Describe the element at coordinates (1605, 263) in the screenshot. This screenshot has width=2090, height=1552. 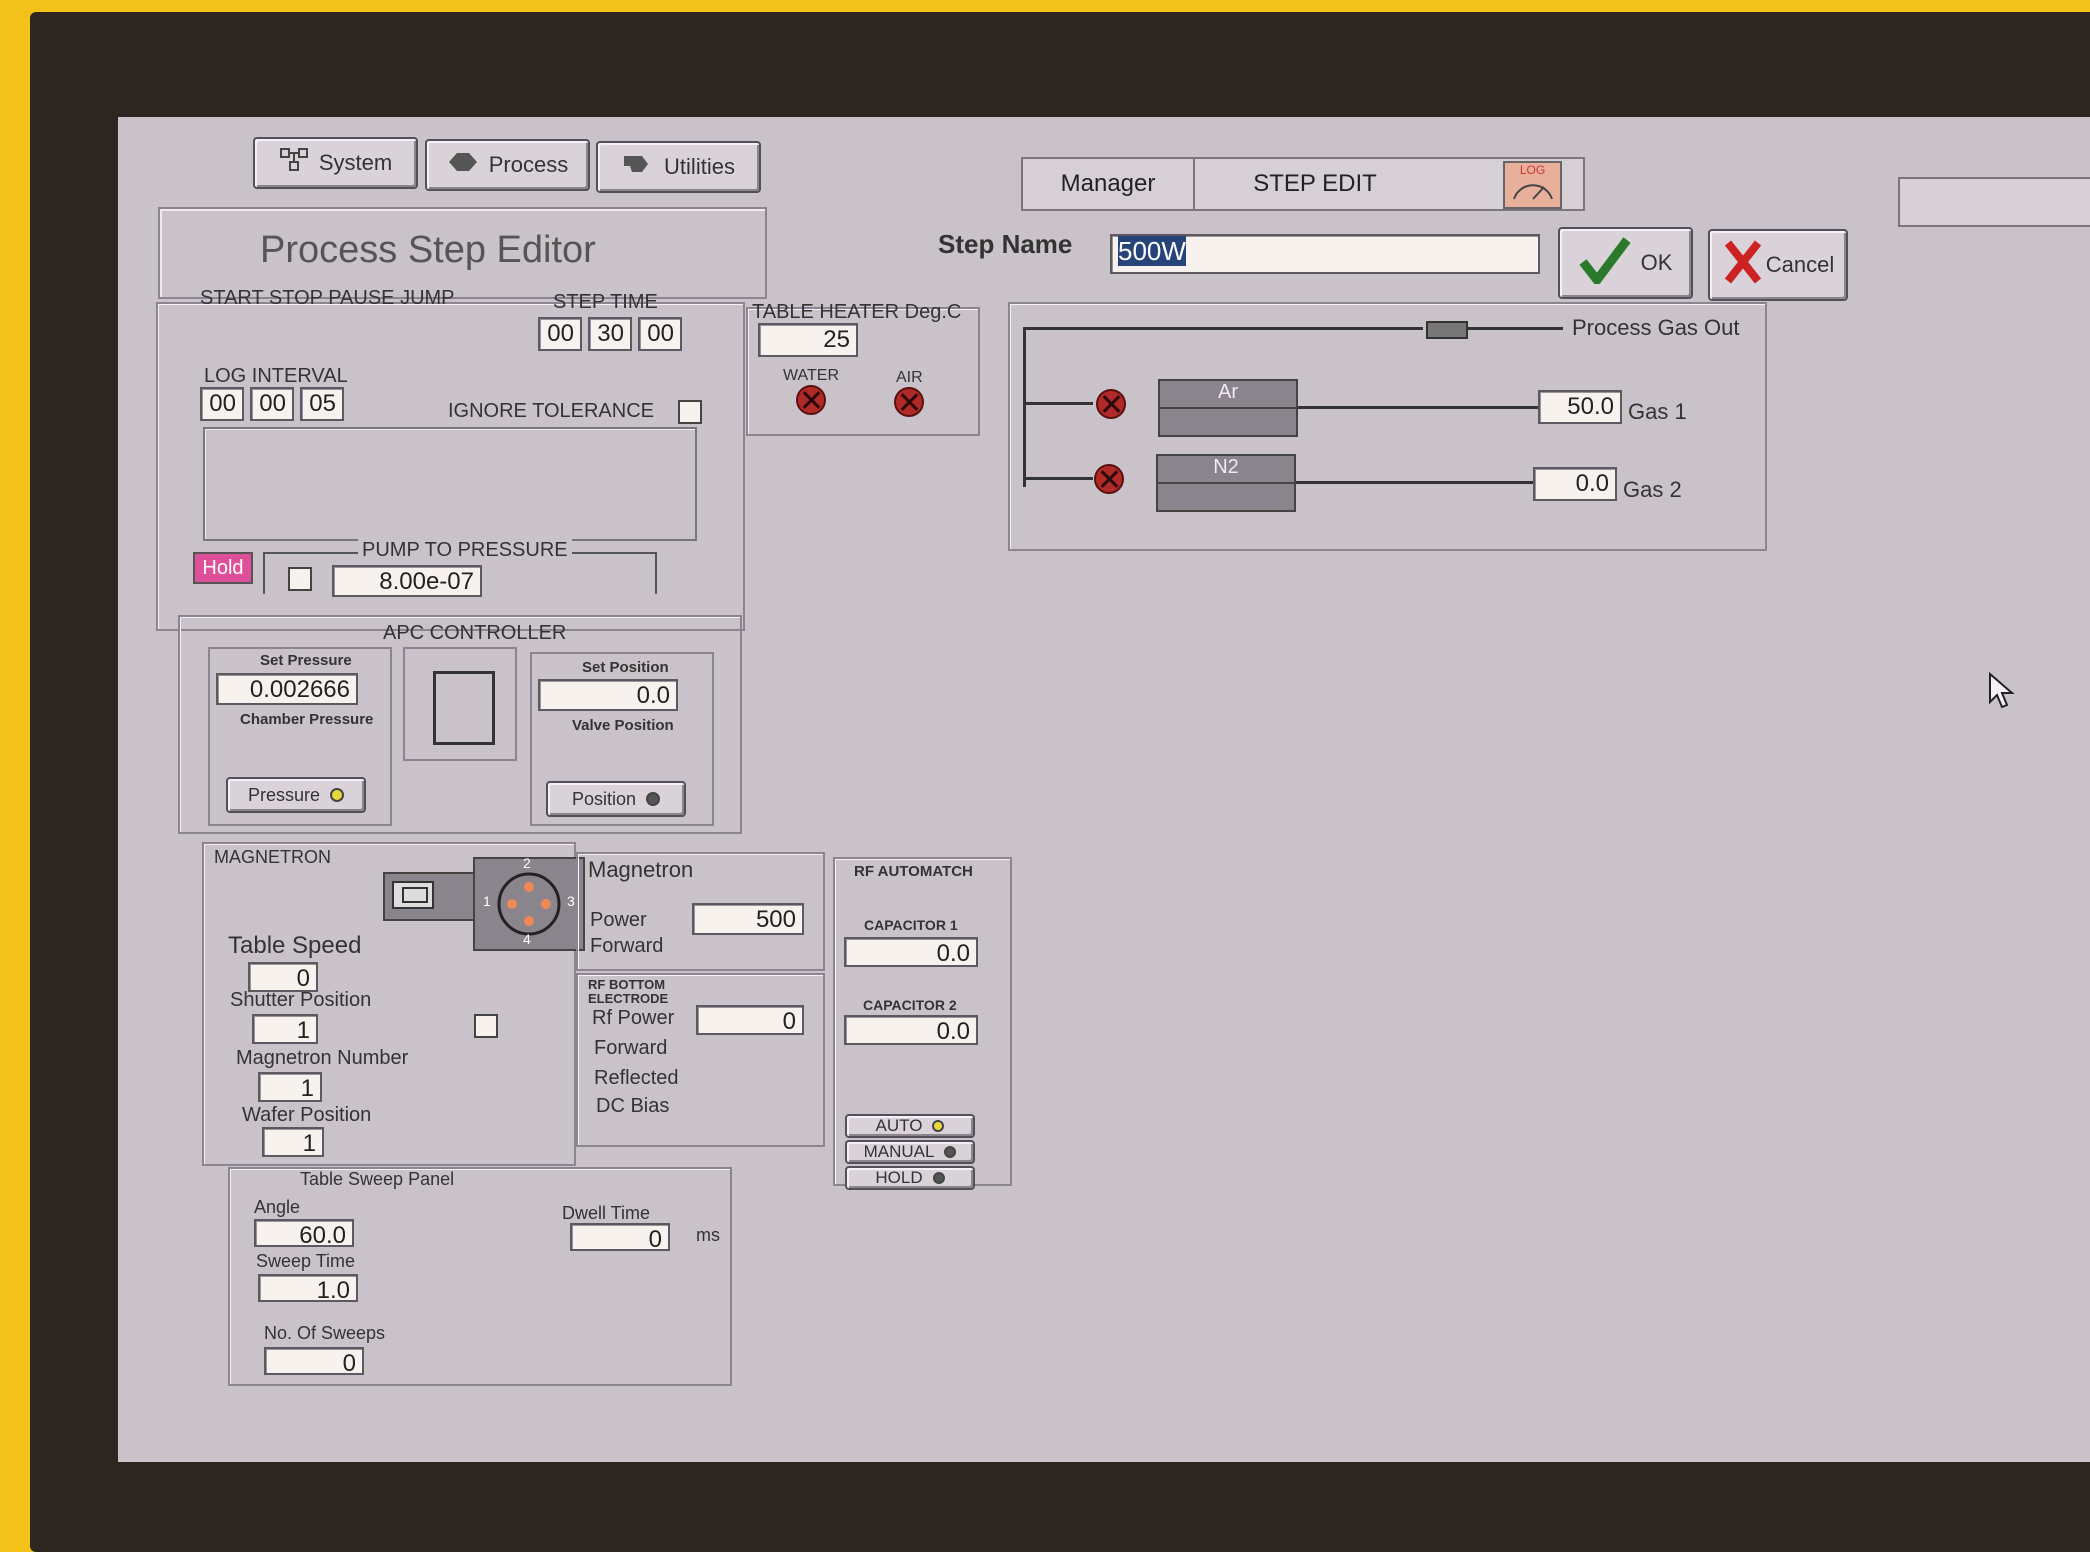
I see `check-icon` at that location.